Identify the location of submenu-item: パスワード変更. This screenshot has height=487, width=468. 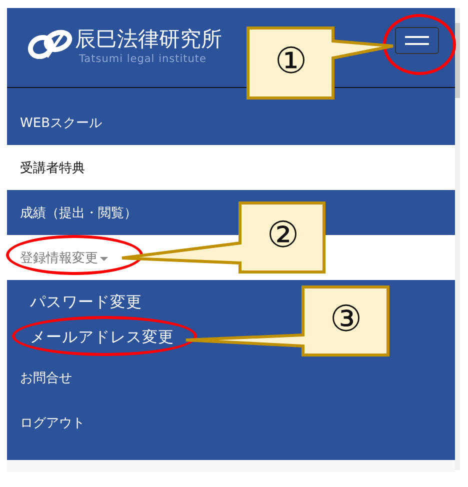
(86, 302).